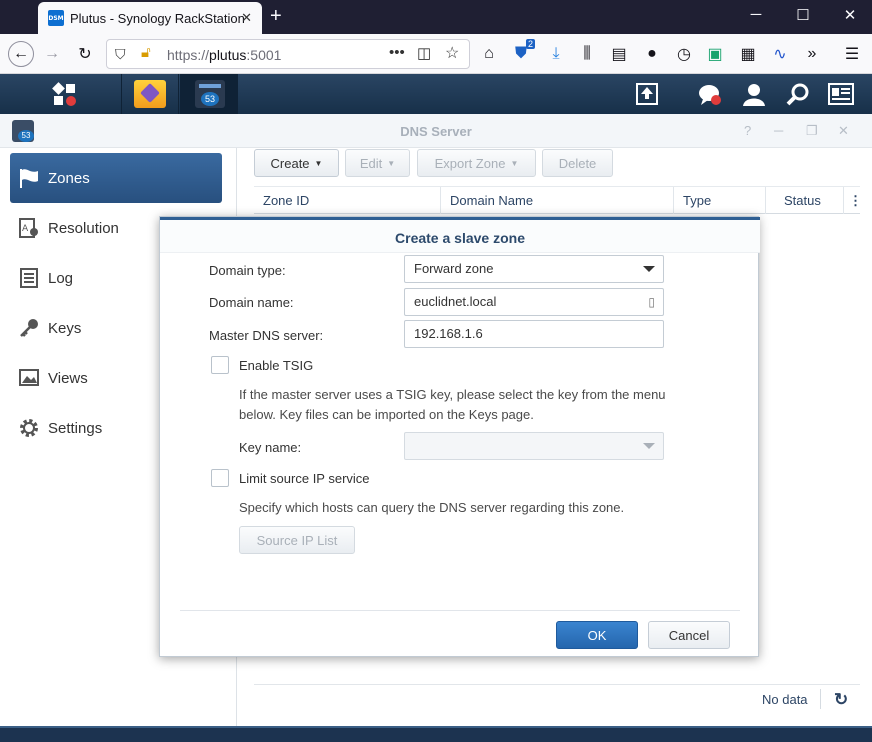  What do you see at coordinates (120, 54) in the screenshot?
I see `shield-icon: ⛉` at bounding box center [120, 54].